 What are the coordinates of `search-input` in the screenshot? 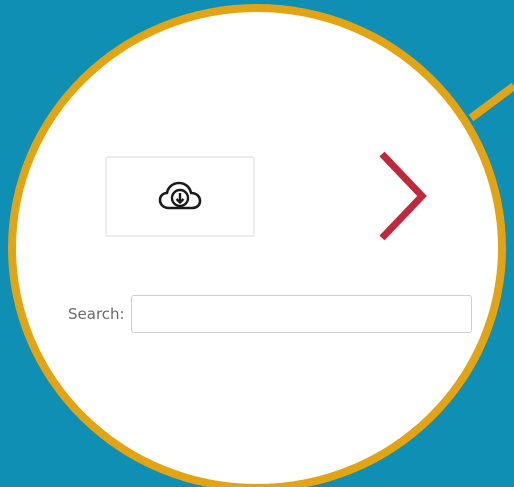 It's located at (301, 314).